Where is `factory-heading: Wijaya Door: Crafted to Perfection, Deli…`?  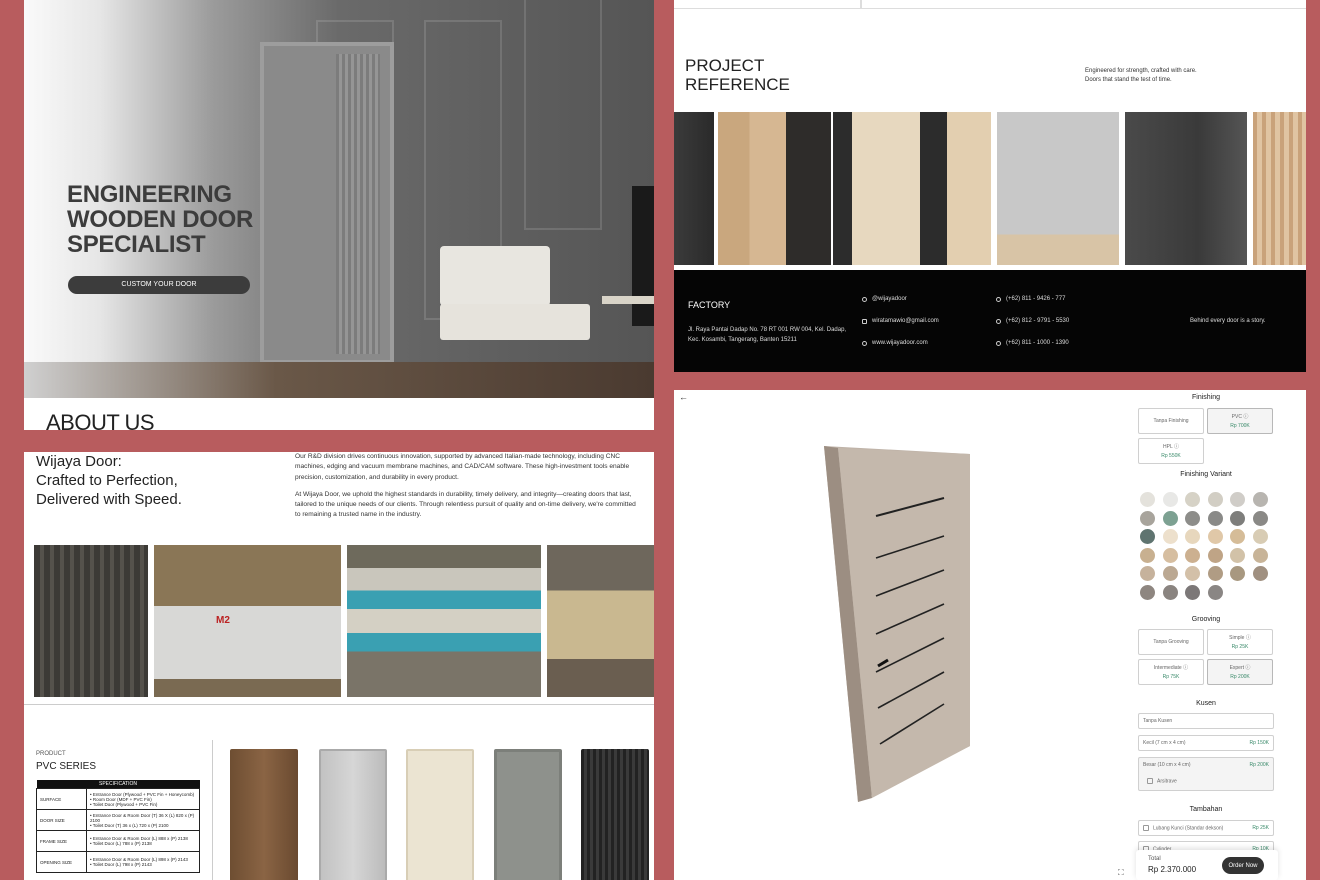 factory-heading: Wijaya Door: Crafted to Perfection, Deli… is located at coordinates (109, 480).